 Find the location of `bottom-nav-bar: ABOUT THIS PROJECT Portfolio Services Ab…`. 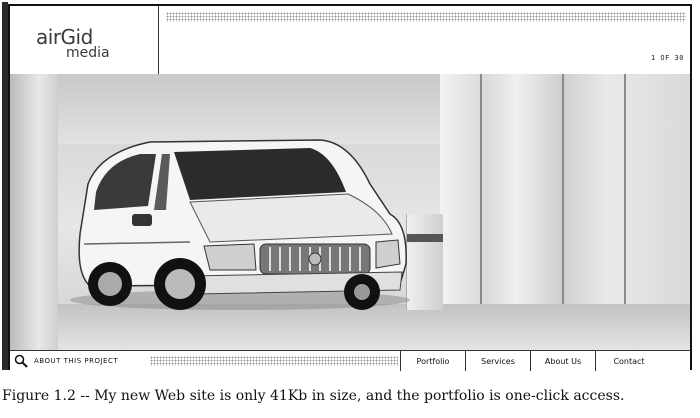

bottom-nav-bar: ABOUT THIS PROJECT Portfolio Services Ab… is located at coordinates (350, 360).